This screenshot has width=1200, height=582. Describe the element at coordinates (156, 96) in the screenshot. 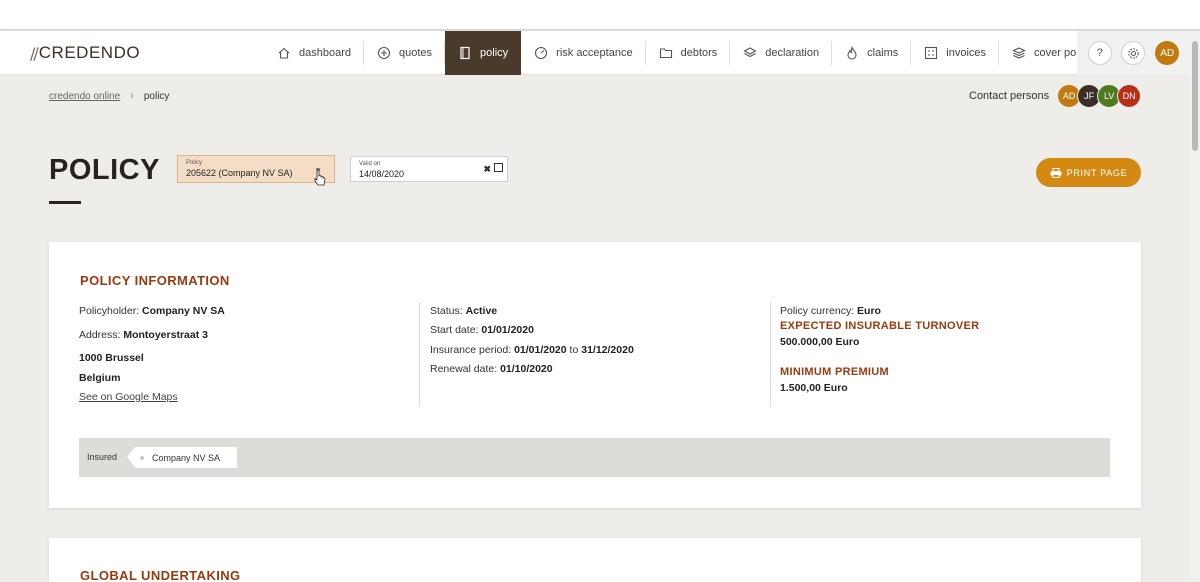

I see `breadcrumb-current: policy` at that location.